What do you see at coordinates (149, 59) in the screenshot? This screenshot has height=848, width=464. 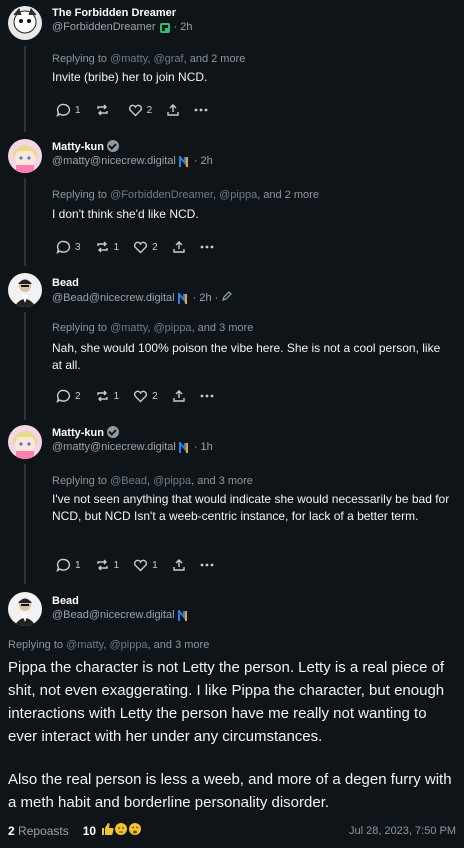 I see `replying-to: Replying to @matty, @graf, and 2 more` at bounding box center [149, 59].